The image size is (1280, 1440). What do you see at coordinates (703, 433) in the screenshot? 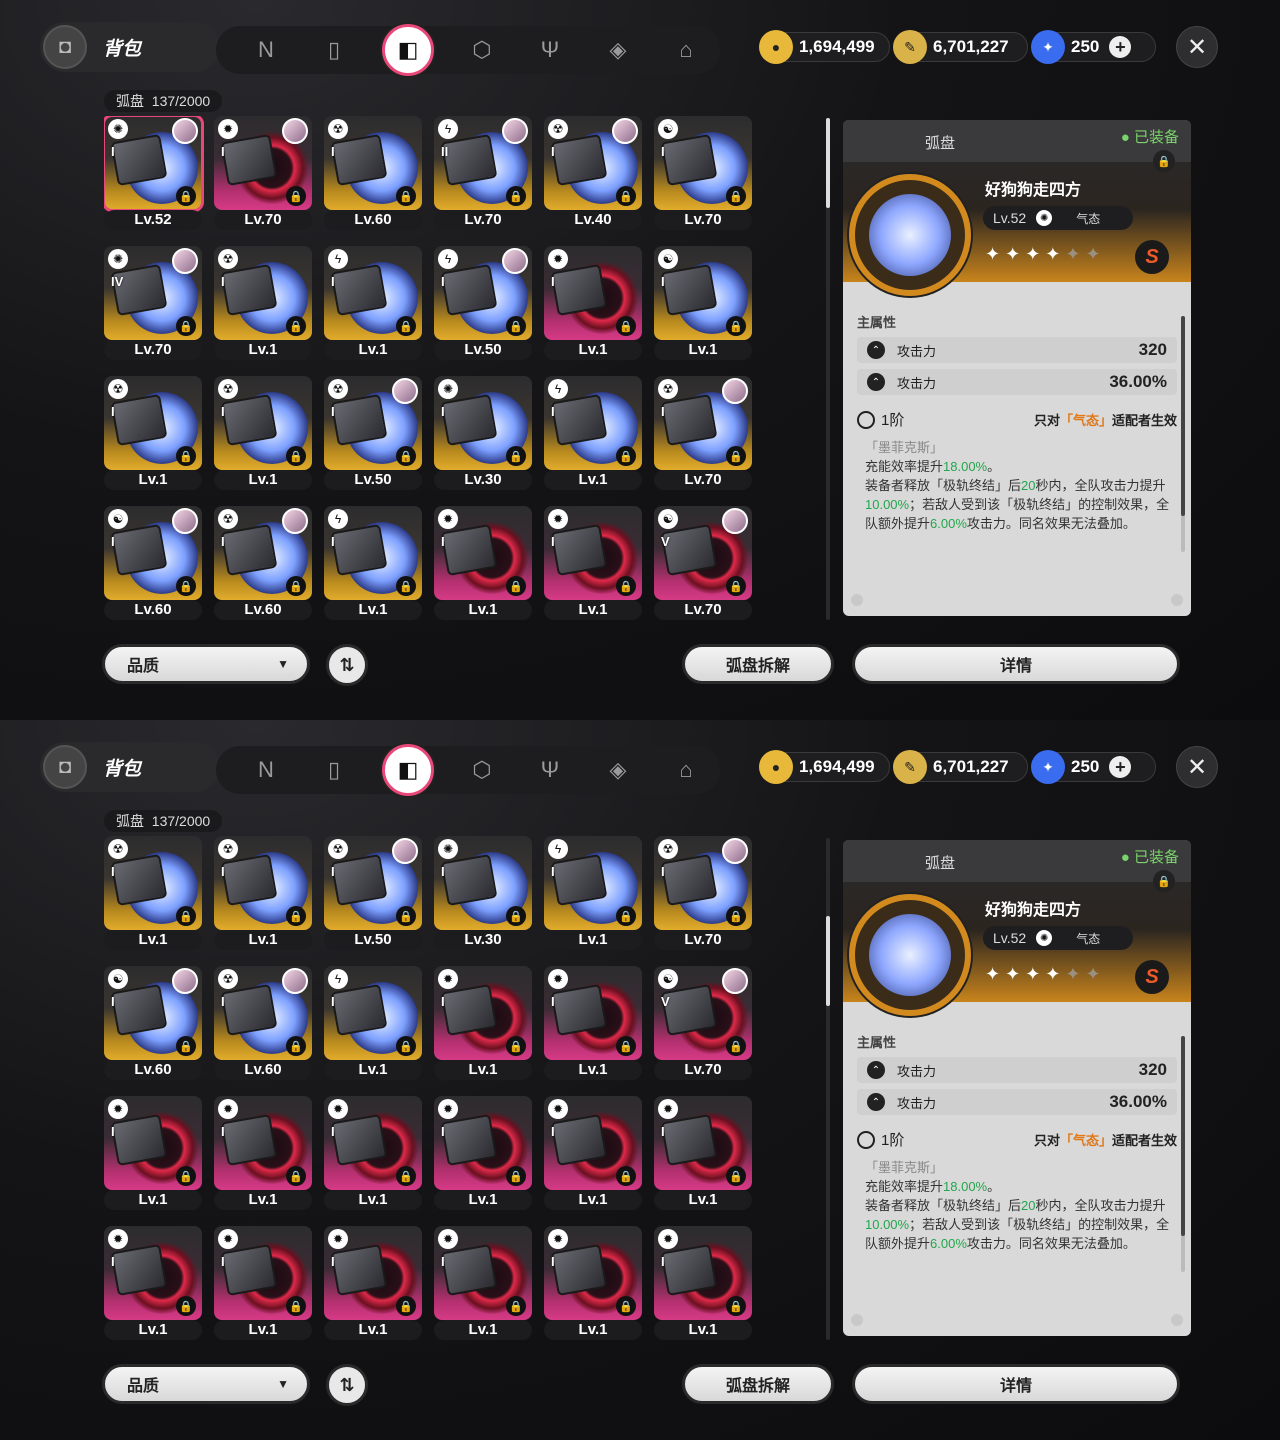
I see `disc-card: ☢ I 🔒 Lv.70` at bounding box center [703, 433].